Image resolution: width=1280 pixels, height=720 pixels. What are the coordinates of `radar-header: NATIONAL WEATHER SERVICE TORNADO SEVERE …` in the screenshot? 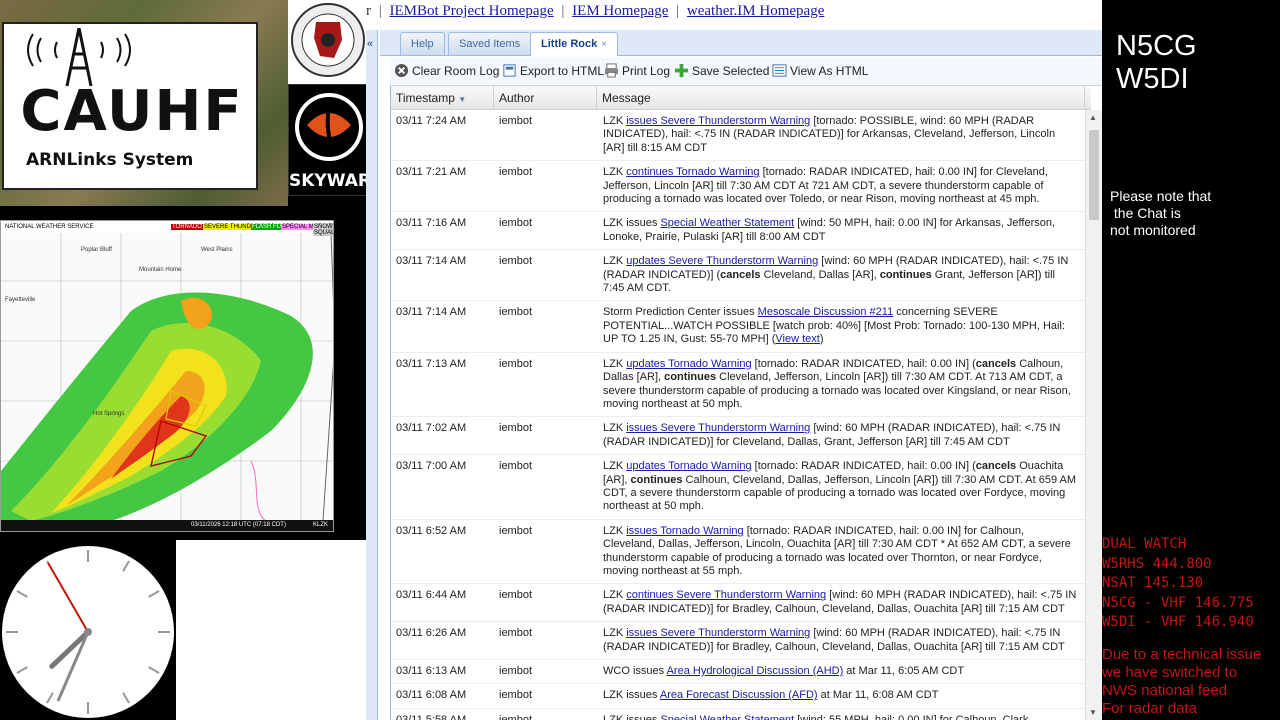 It's located at (167, 228).